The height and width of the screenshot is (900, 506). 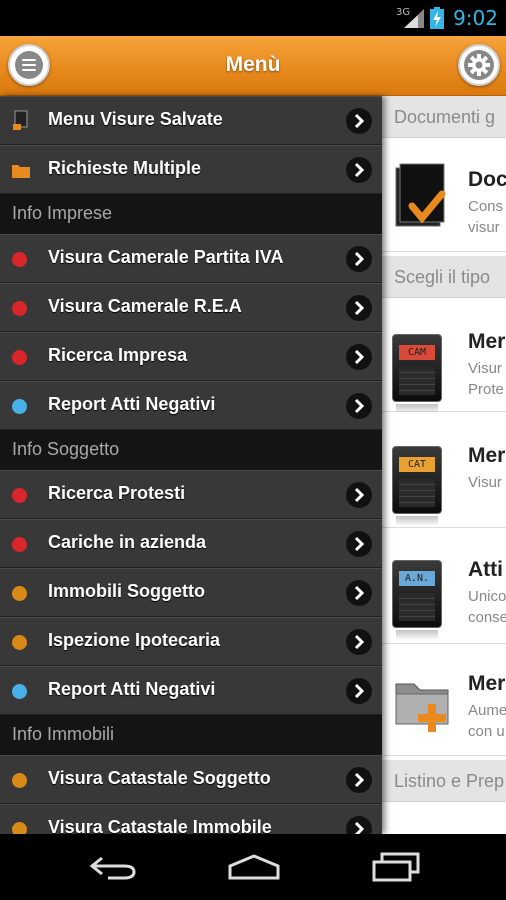 I want to click on drawer-item-visura-catastale-soggetto: Visura Catastale Soggetto, so click(x=191, y=779).